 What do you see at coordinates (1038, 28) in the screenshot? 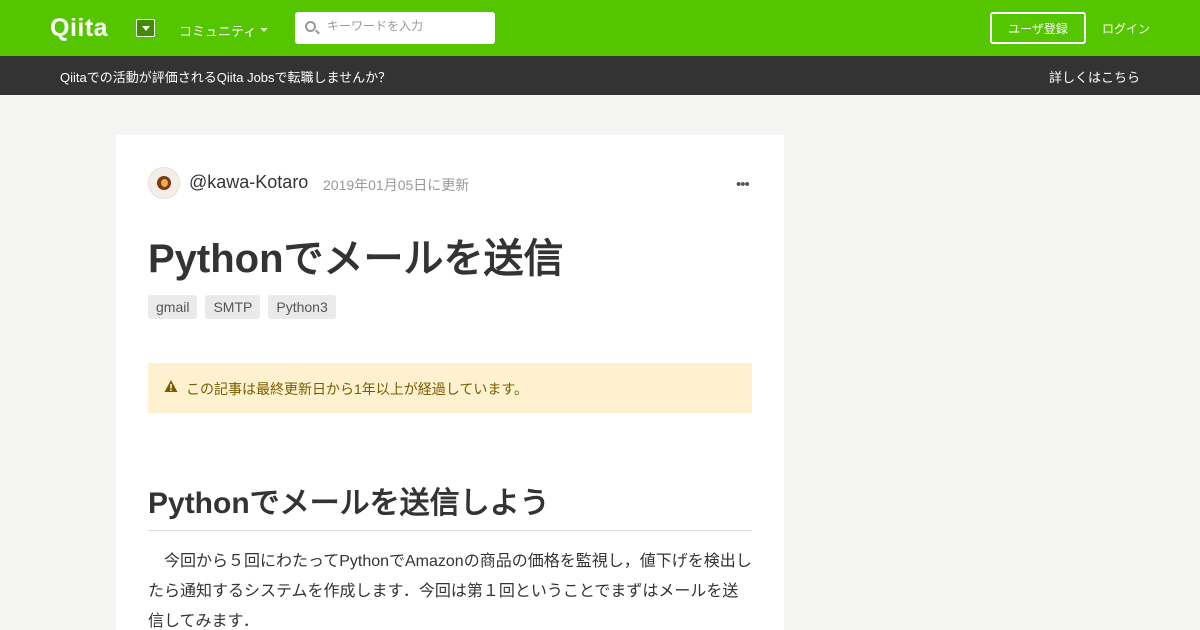
I see `signup-button: ユーザ登録` at bounding box center [1038, 28].